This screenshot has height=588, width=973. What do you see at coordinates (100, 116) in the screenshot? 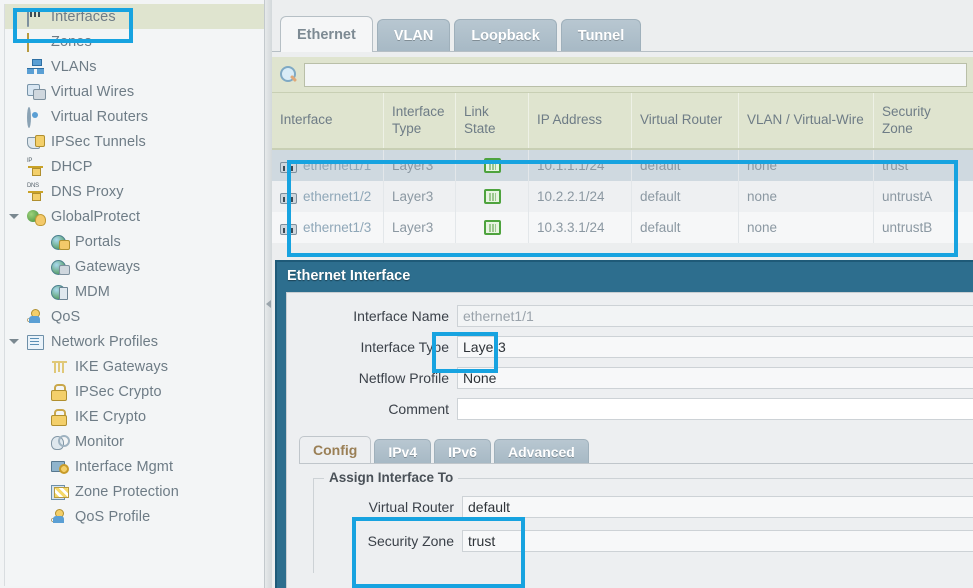
I see `sidebar-item-label: Virtual Routers` at bounding box center [100, 116].